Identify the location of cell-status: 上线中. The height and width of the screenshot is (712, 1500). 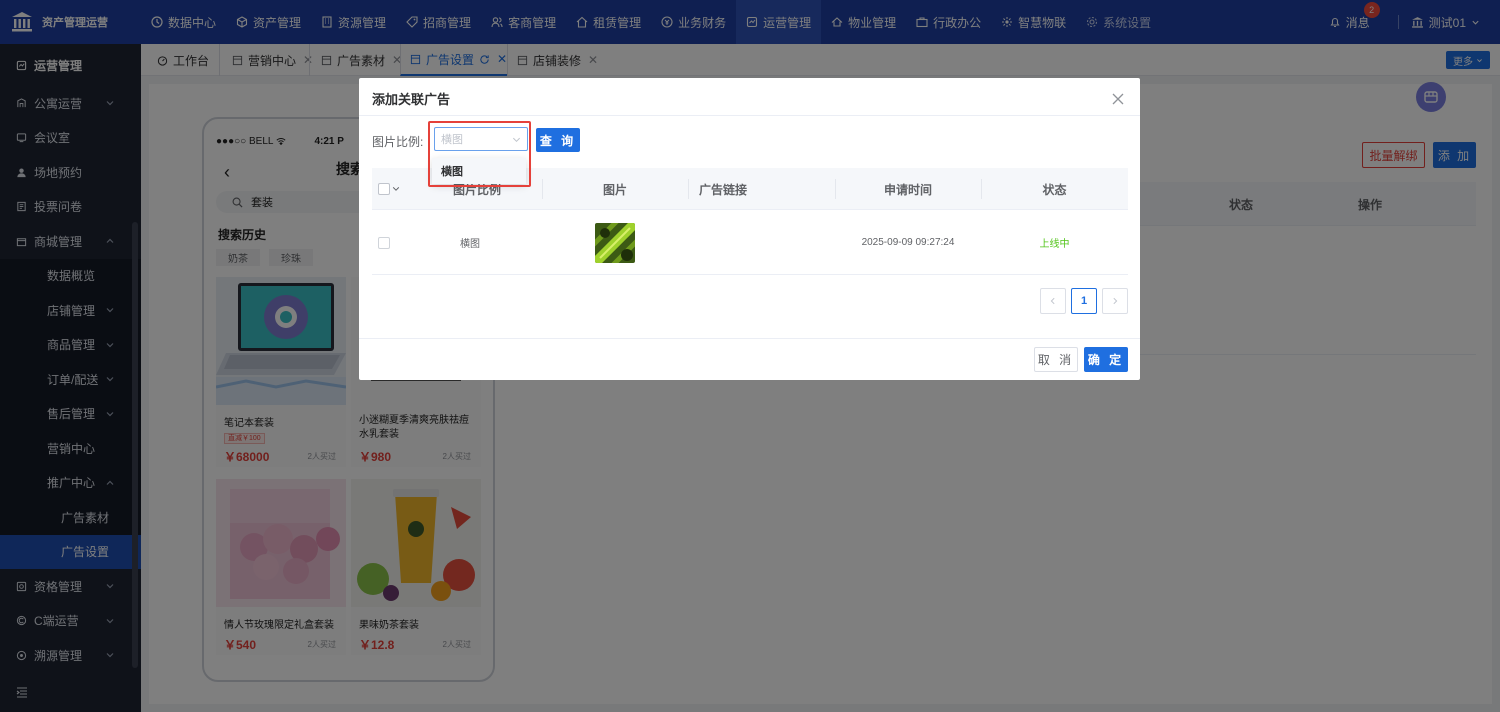
(1054, 242).